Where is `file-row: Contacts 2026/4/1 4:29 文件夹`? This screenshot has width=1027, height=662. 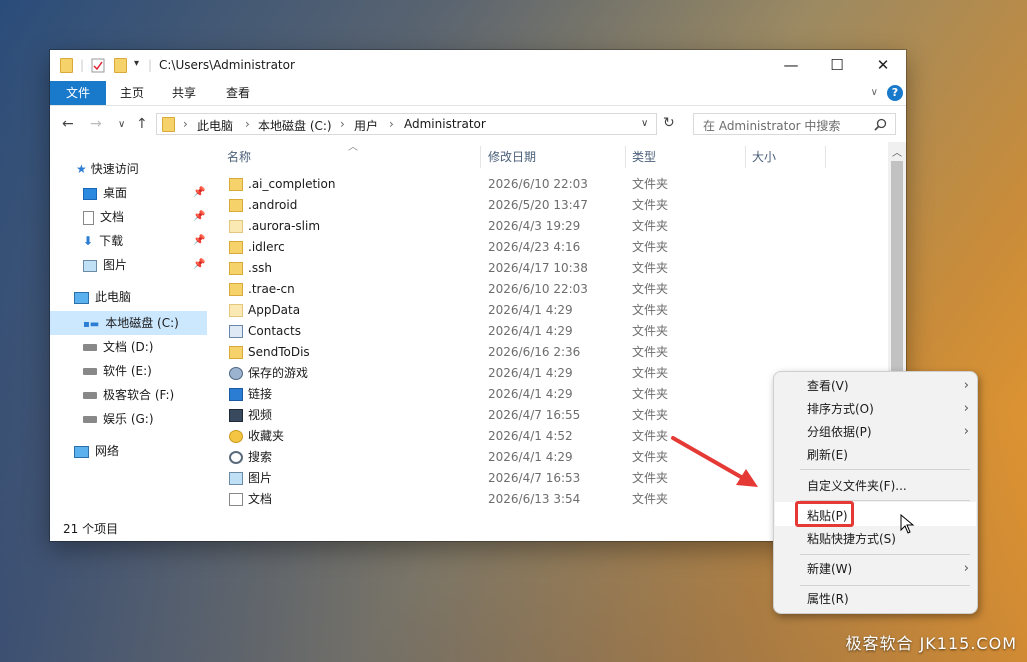 file-row: Contacts 2026/4/1 4:29 文件夹 is located at coordinates (554, 331).